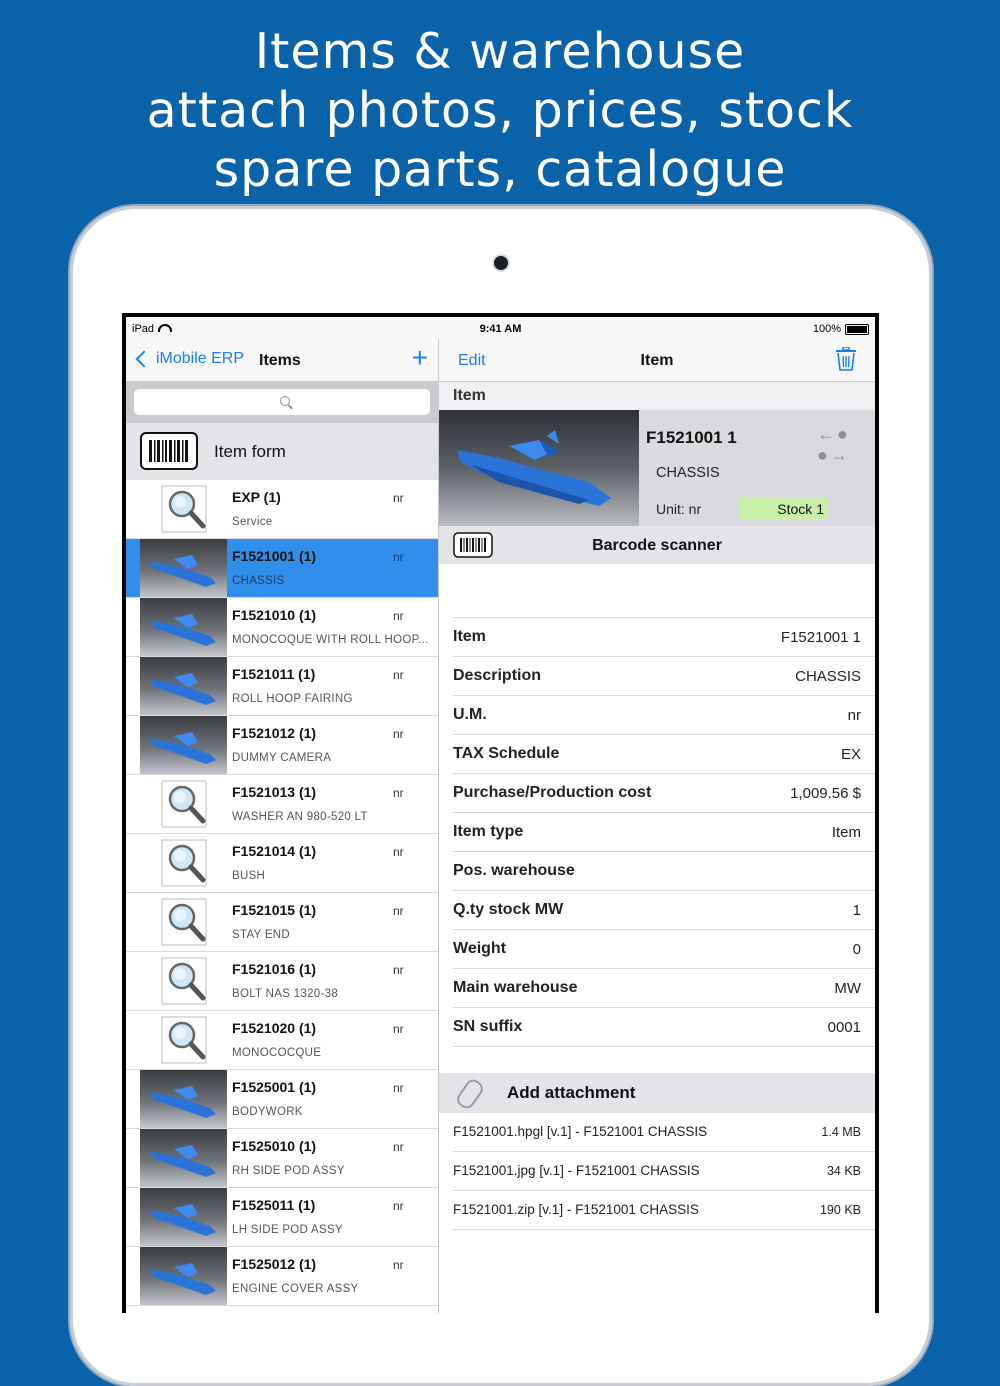  Describe the element at coordinates (282, 1276) in the screenshot. I see `item-row: F1525012 (1) nr ENGINE COVER ASSY` at that location.